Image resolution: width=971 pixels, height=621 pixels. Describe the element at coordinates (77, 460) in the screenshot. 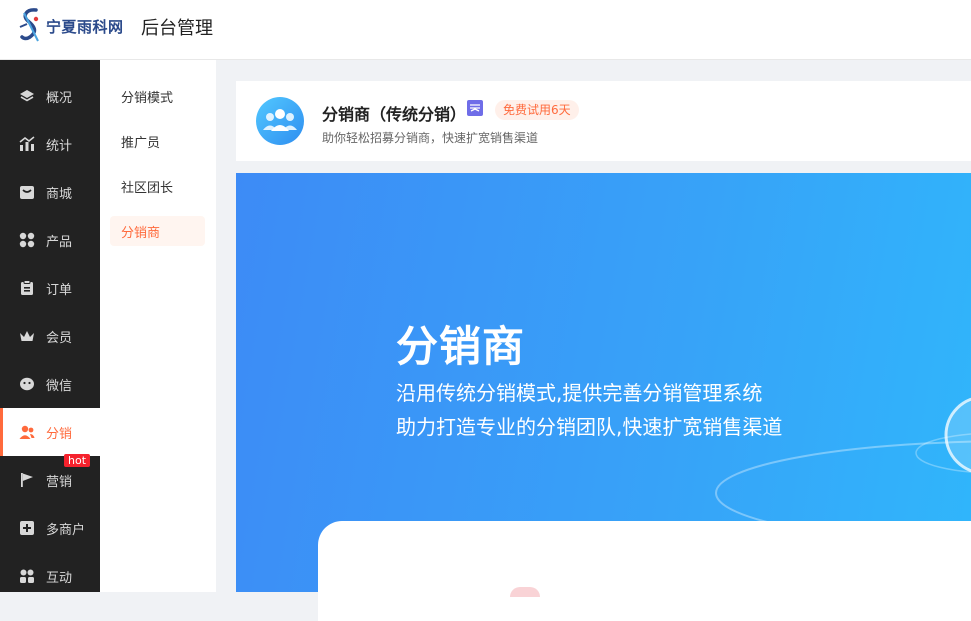

I see `hot-badge: hot` at that location.